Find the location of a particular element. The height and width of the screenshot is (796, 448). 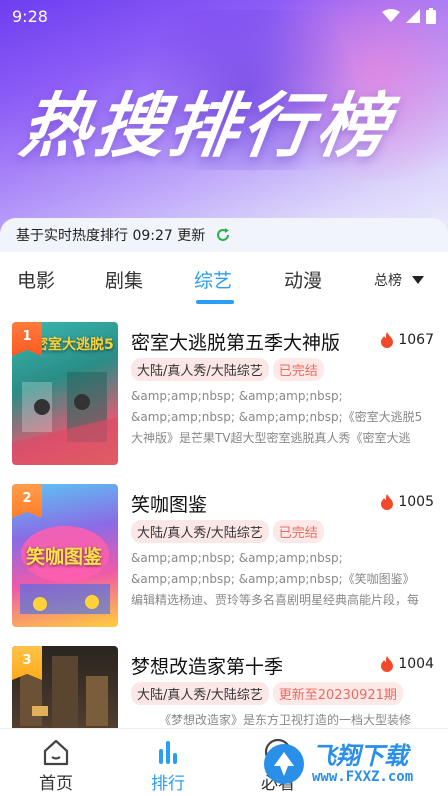

category-tabs: 电影 剧集 综艺 动漫 总榜 is located at coordinates (224, 280).